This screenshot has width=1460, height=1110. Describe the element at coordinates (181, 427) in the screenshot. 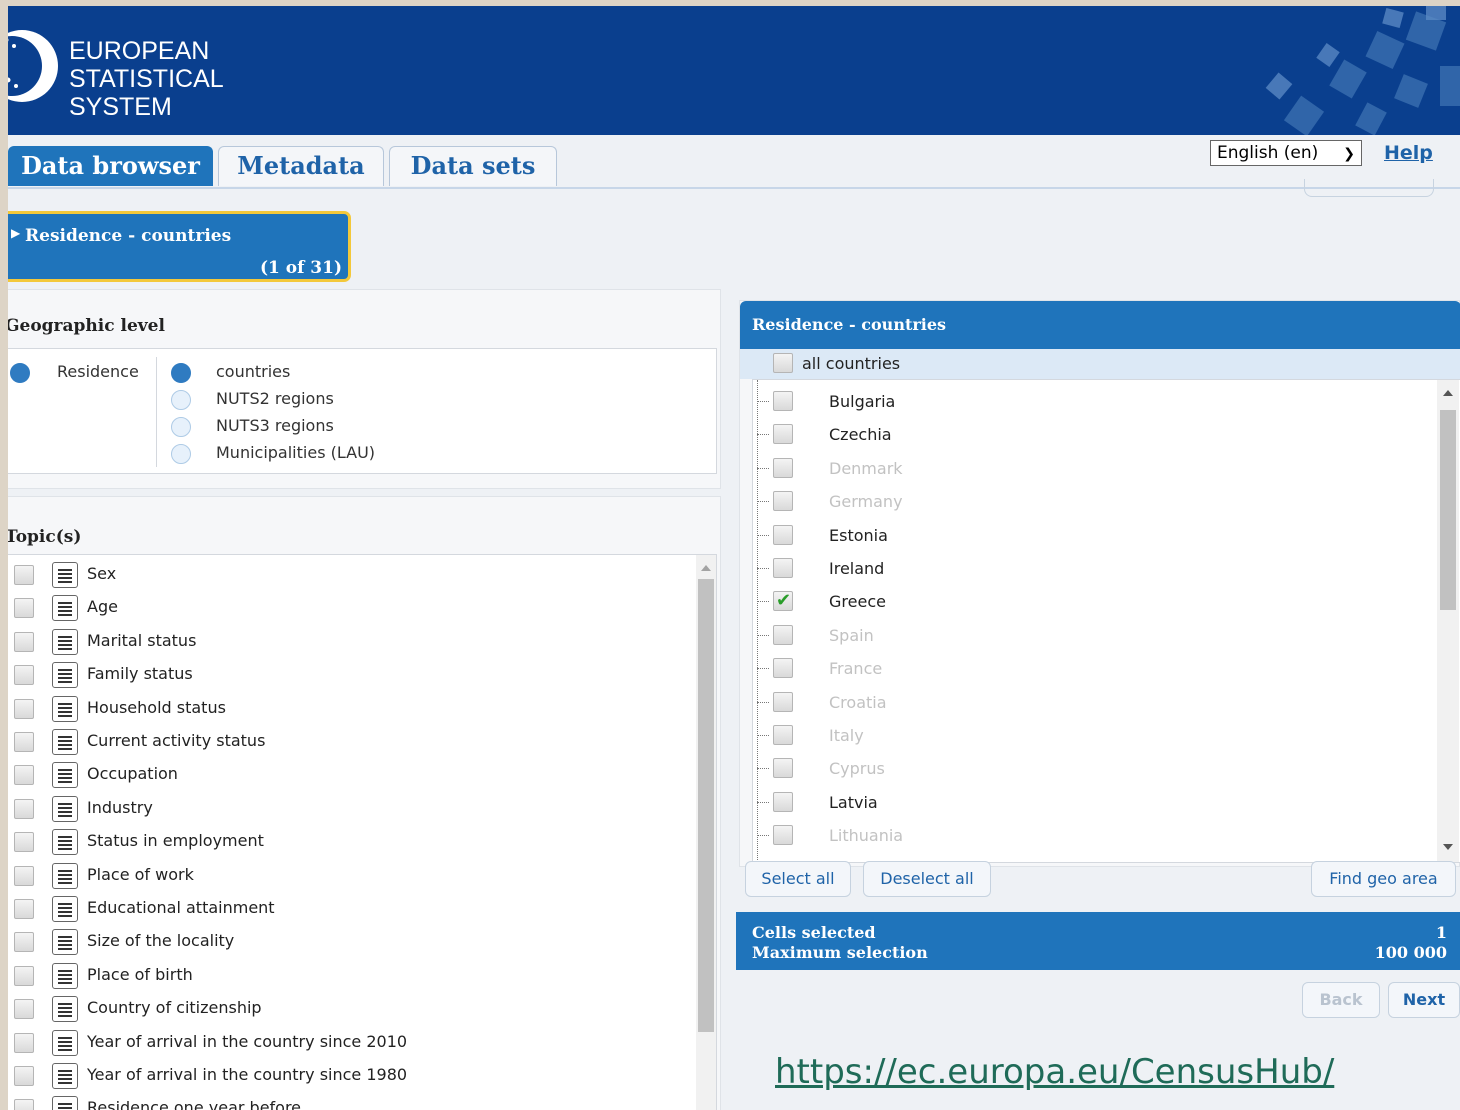

I see `radio-nuts3` at that location.